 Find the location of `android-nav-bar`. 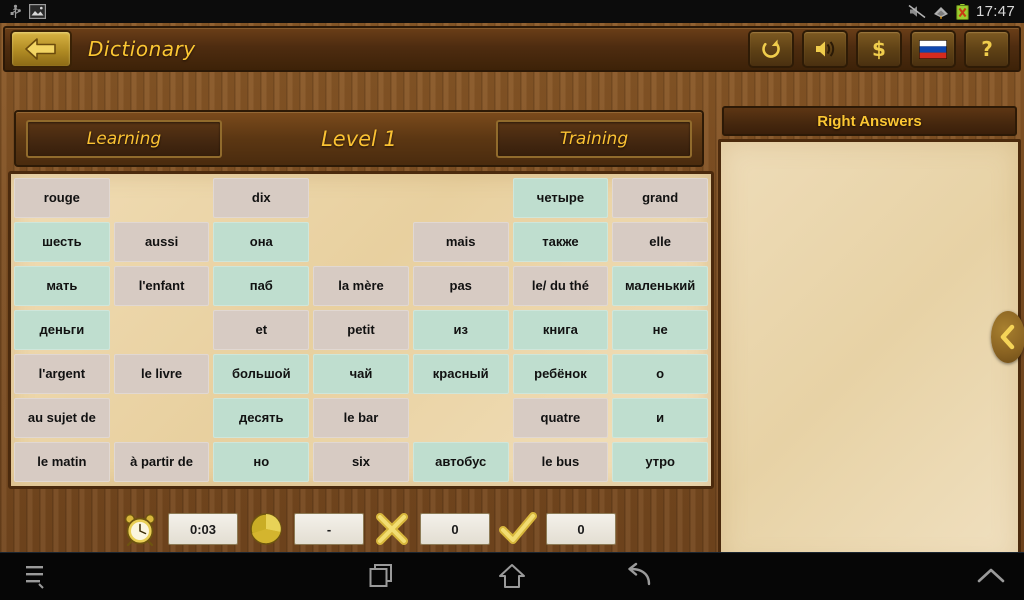

android-nav-bar is located at coordinates (512, 576).